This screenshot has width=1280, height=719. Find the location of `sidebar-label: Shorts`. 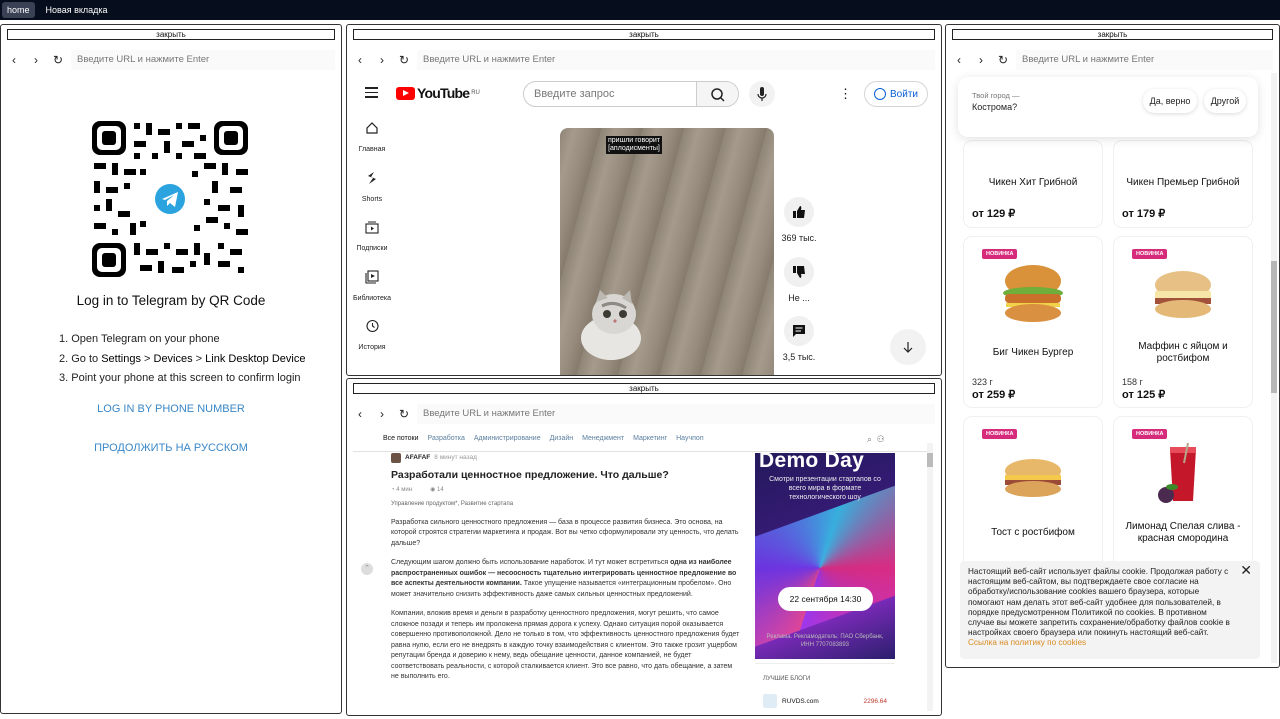

sidebar-label: Shorts is located at coordinates (372, 199).